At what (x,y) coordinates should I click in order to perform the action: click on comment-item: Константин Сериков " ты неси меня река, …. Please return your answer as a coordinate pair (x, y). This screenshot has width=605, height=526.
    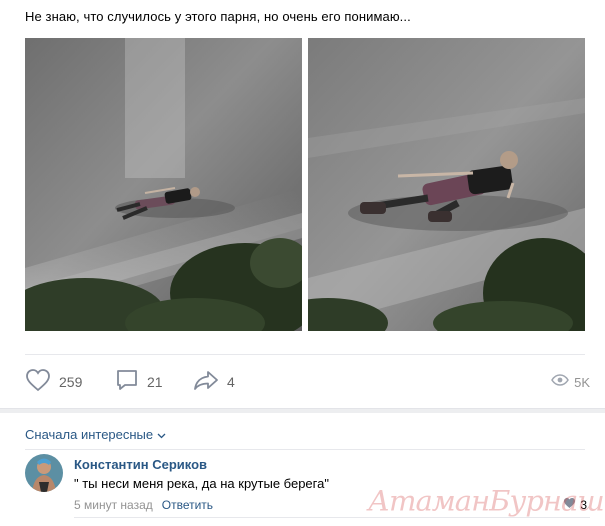
    Looking at the image, I should click on (307, 487).